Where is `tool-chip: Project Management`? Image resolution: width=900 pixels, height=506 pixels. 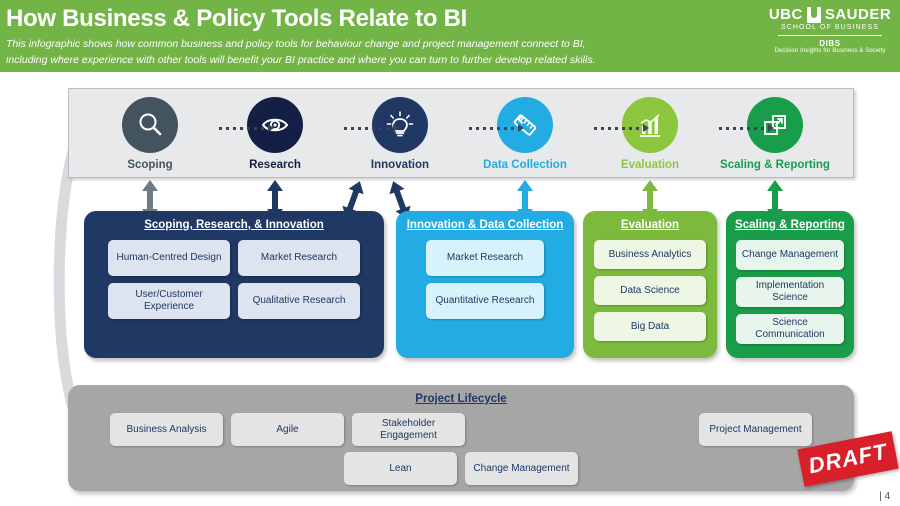 tool-chip: Project Management is located at coordinates (755, 429).